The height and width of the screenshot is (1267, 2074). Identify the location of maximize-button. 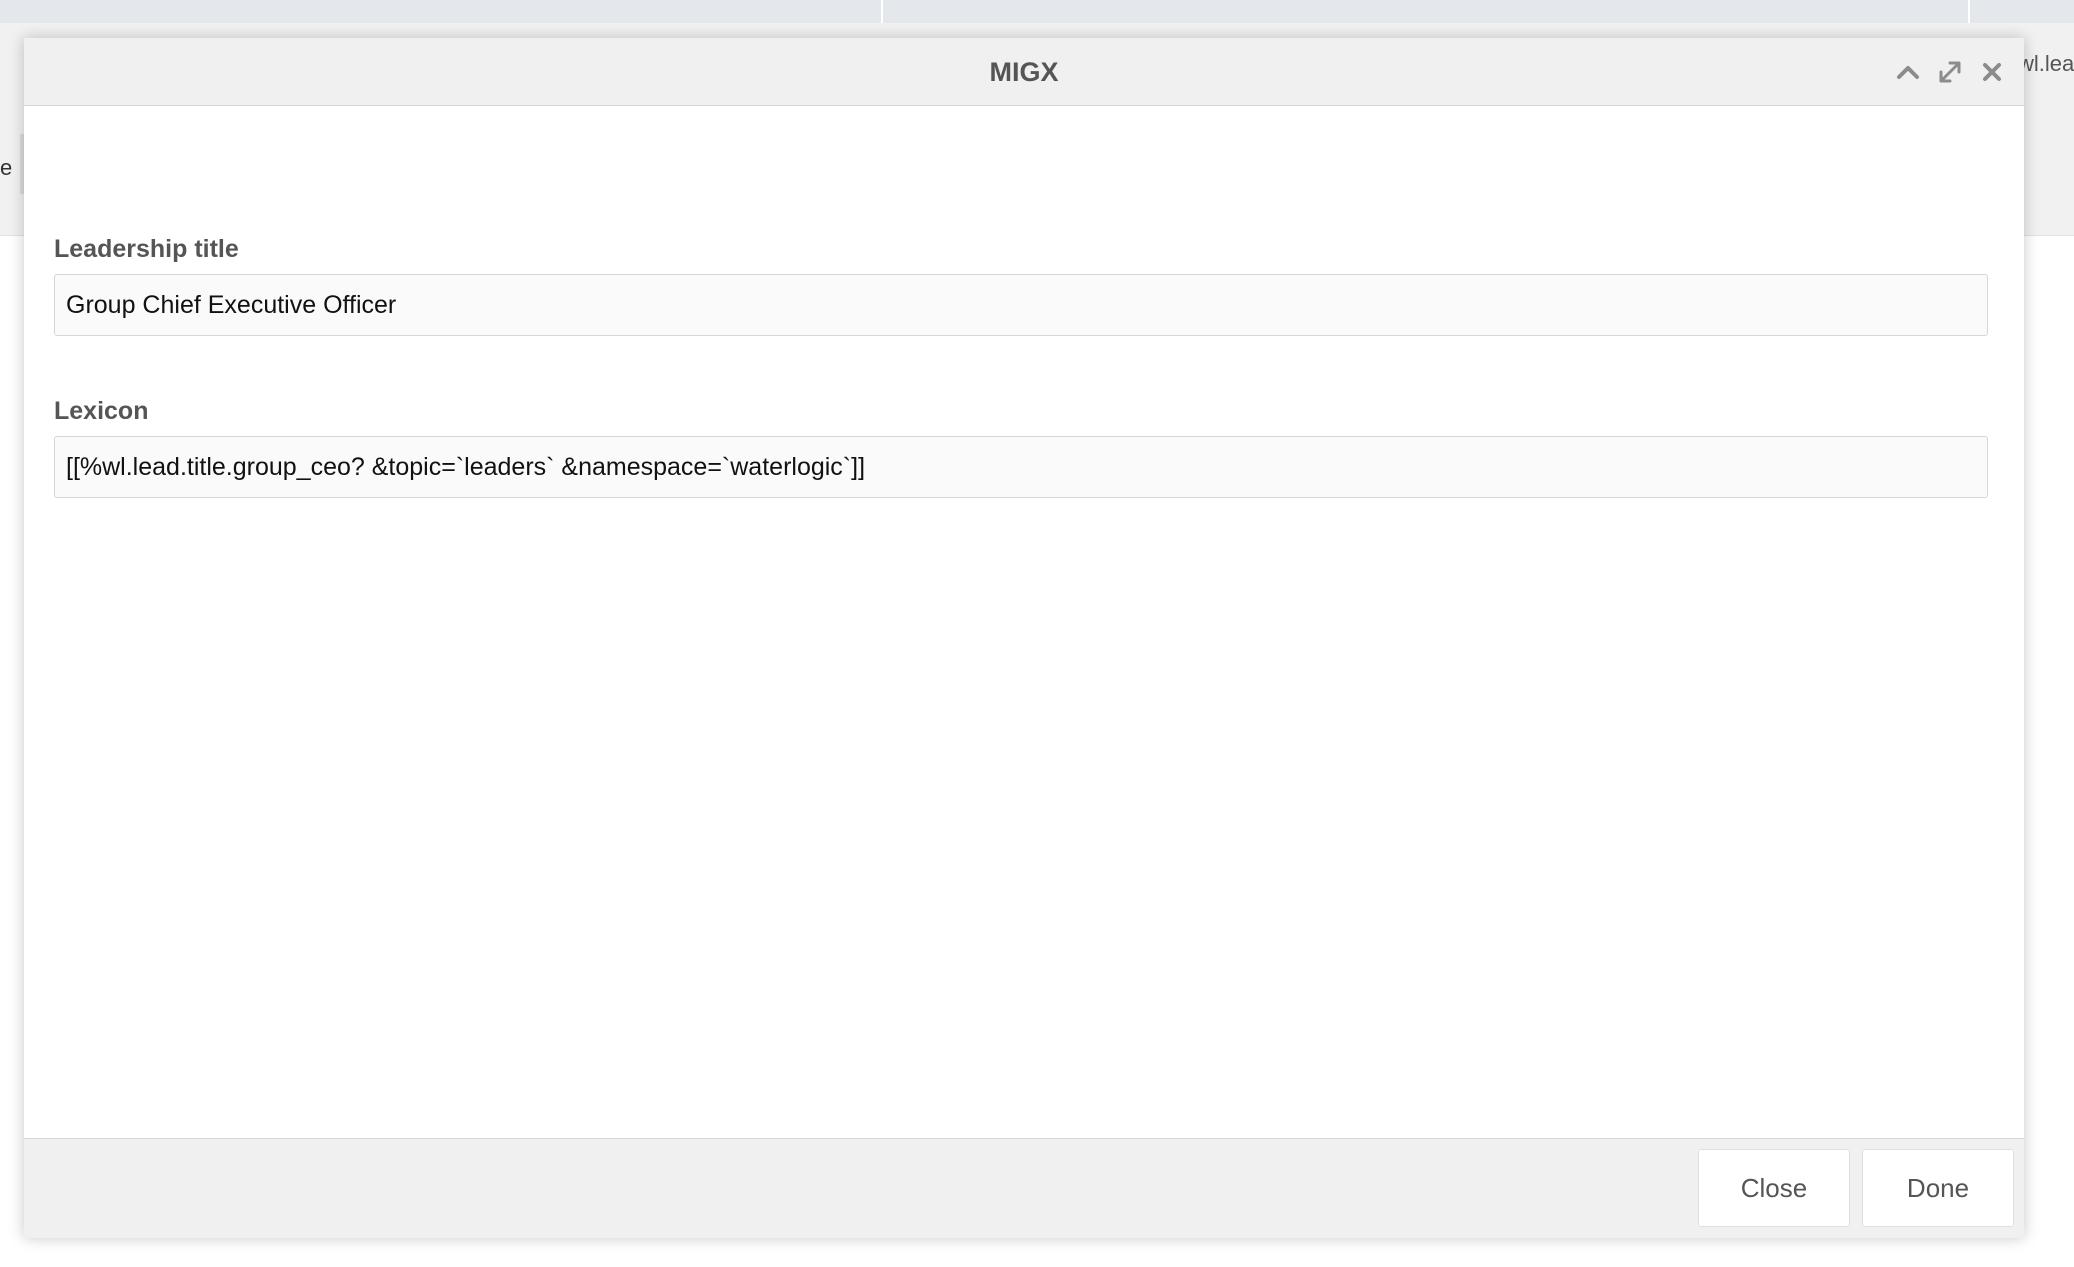
(1950, 72).